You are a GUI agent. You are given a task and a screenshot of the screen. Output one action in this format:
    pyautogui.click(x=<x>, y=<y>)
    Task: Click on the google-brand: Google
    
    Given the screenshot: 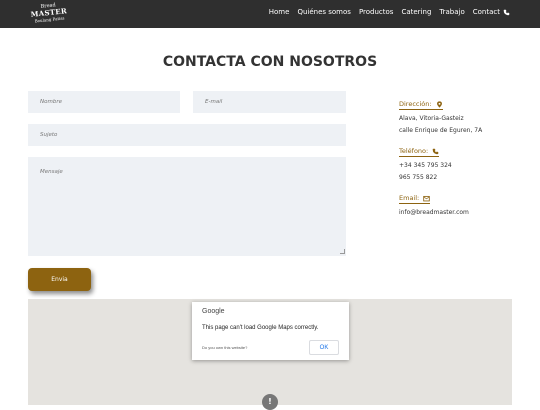 What is the action you would take?
    pyautogui.click(x=213, y=311)
    